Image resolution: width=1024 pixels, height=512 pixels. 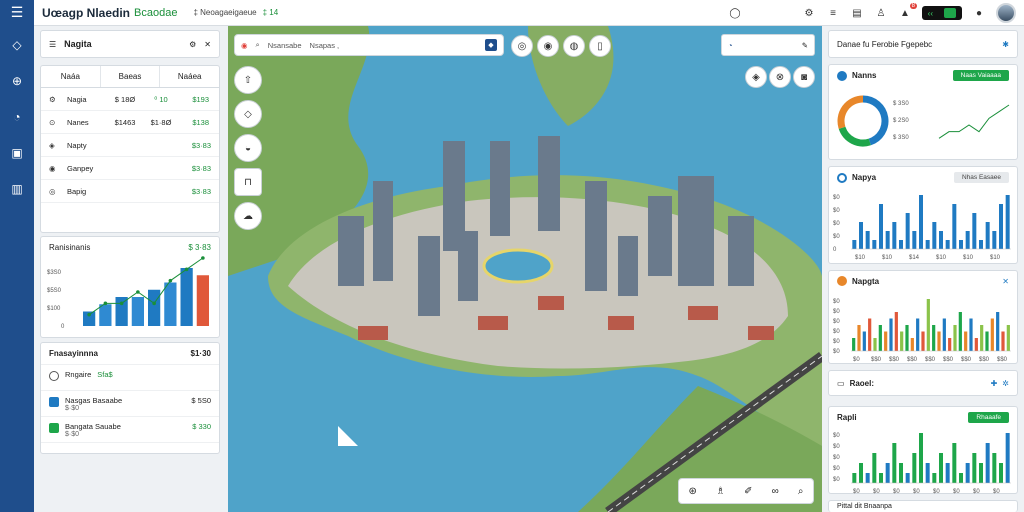 What do you see at coordinates (548, 46) in the screenshot?
I see `filter-icon: ◉` at bounding box center [548, 46].